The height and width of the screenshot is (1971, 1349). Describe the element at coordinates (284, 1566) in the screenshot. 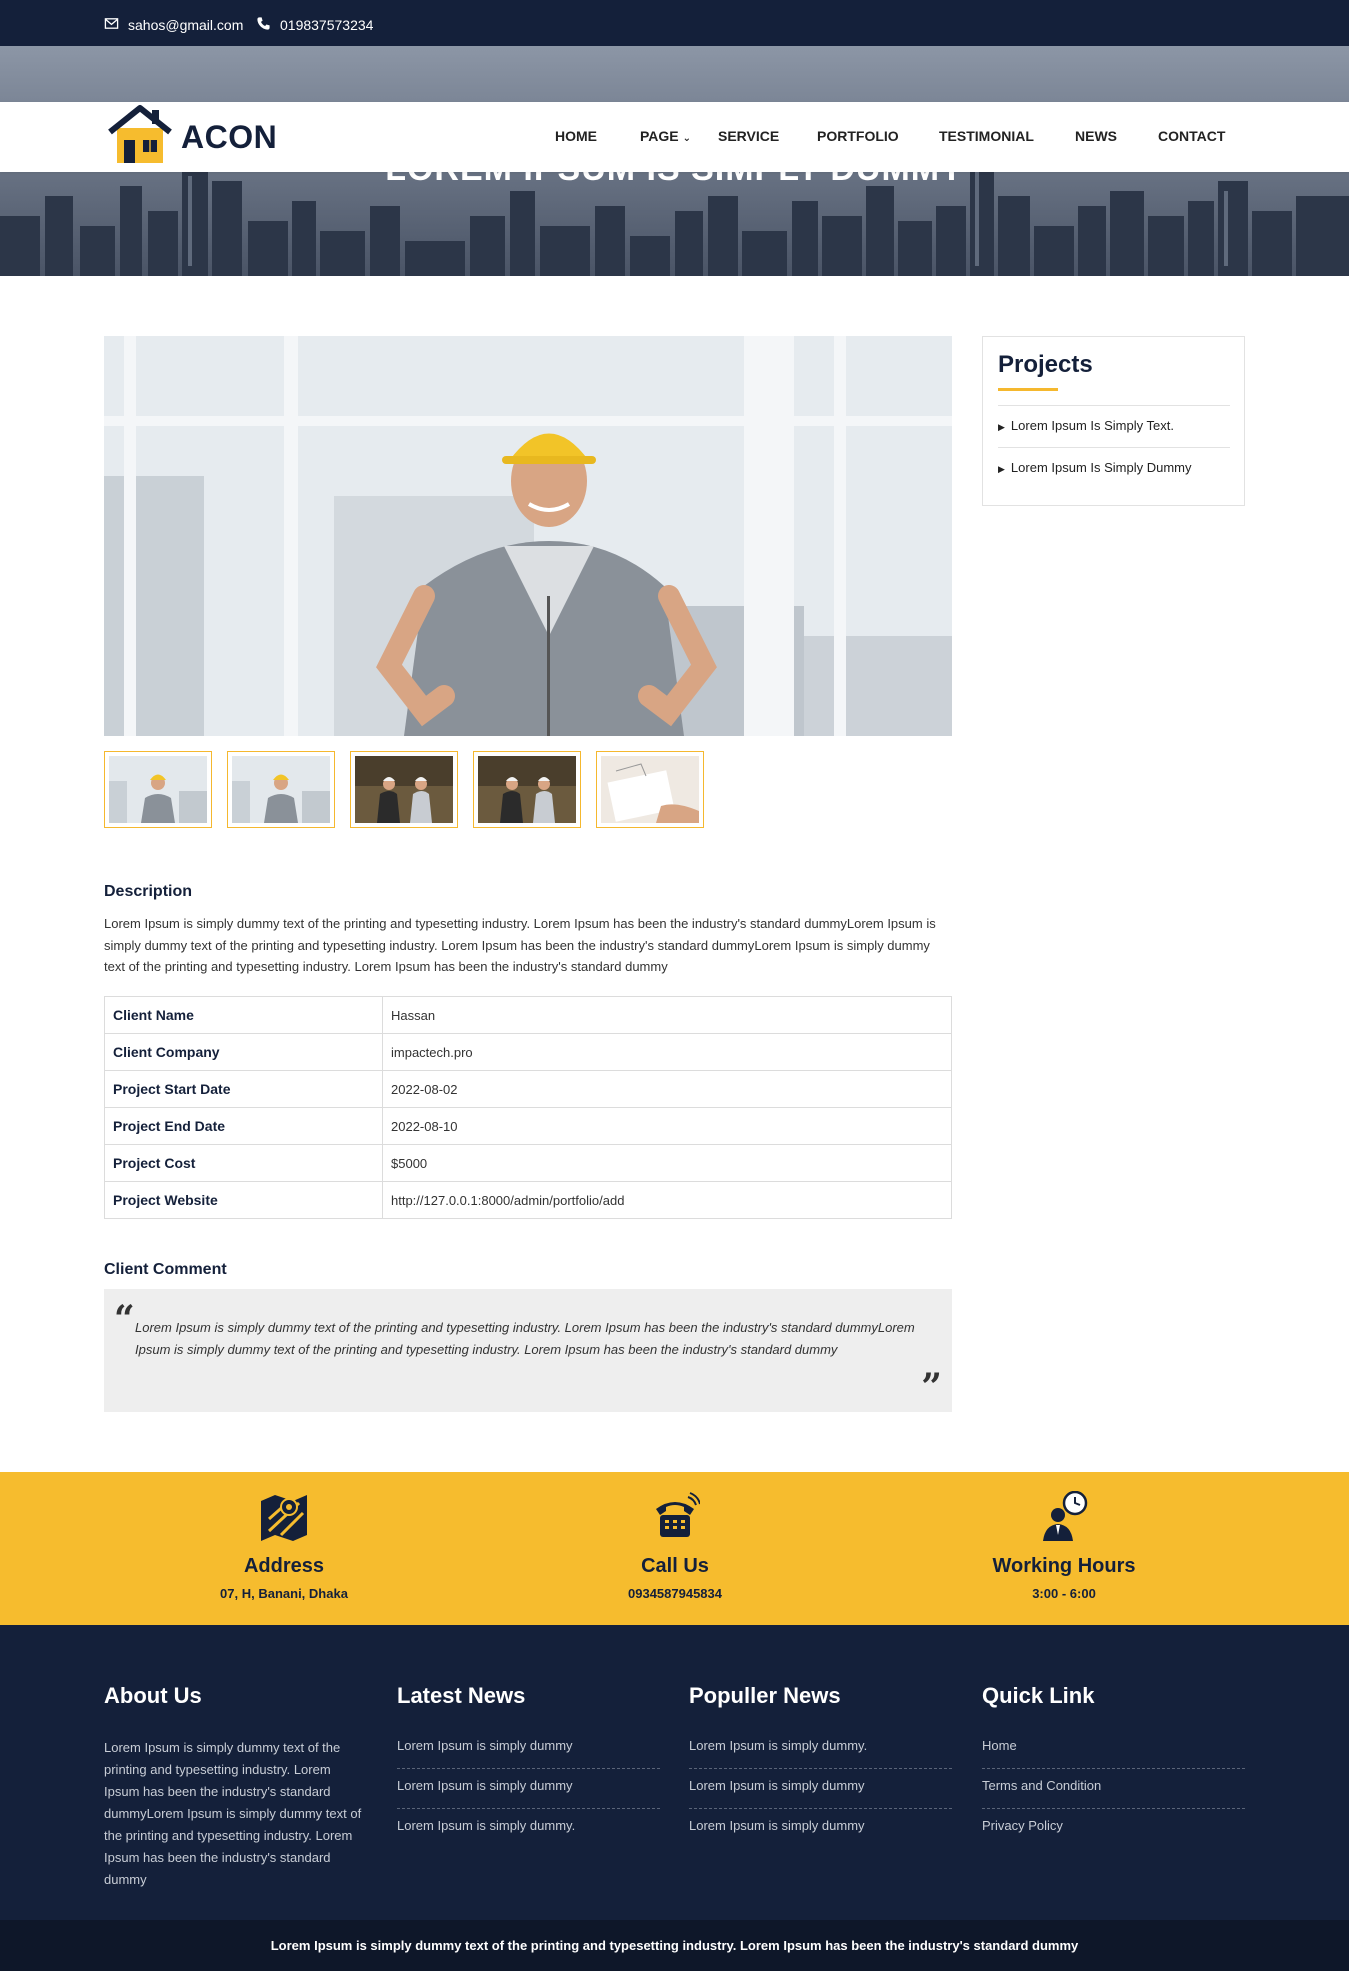

I see `contact-address-title: Address` at that location.